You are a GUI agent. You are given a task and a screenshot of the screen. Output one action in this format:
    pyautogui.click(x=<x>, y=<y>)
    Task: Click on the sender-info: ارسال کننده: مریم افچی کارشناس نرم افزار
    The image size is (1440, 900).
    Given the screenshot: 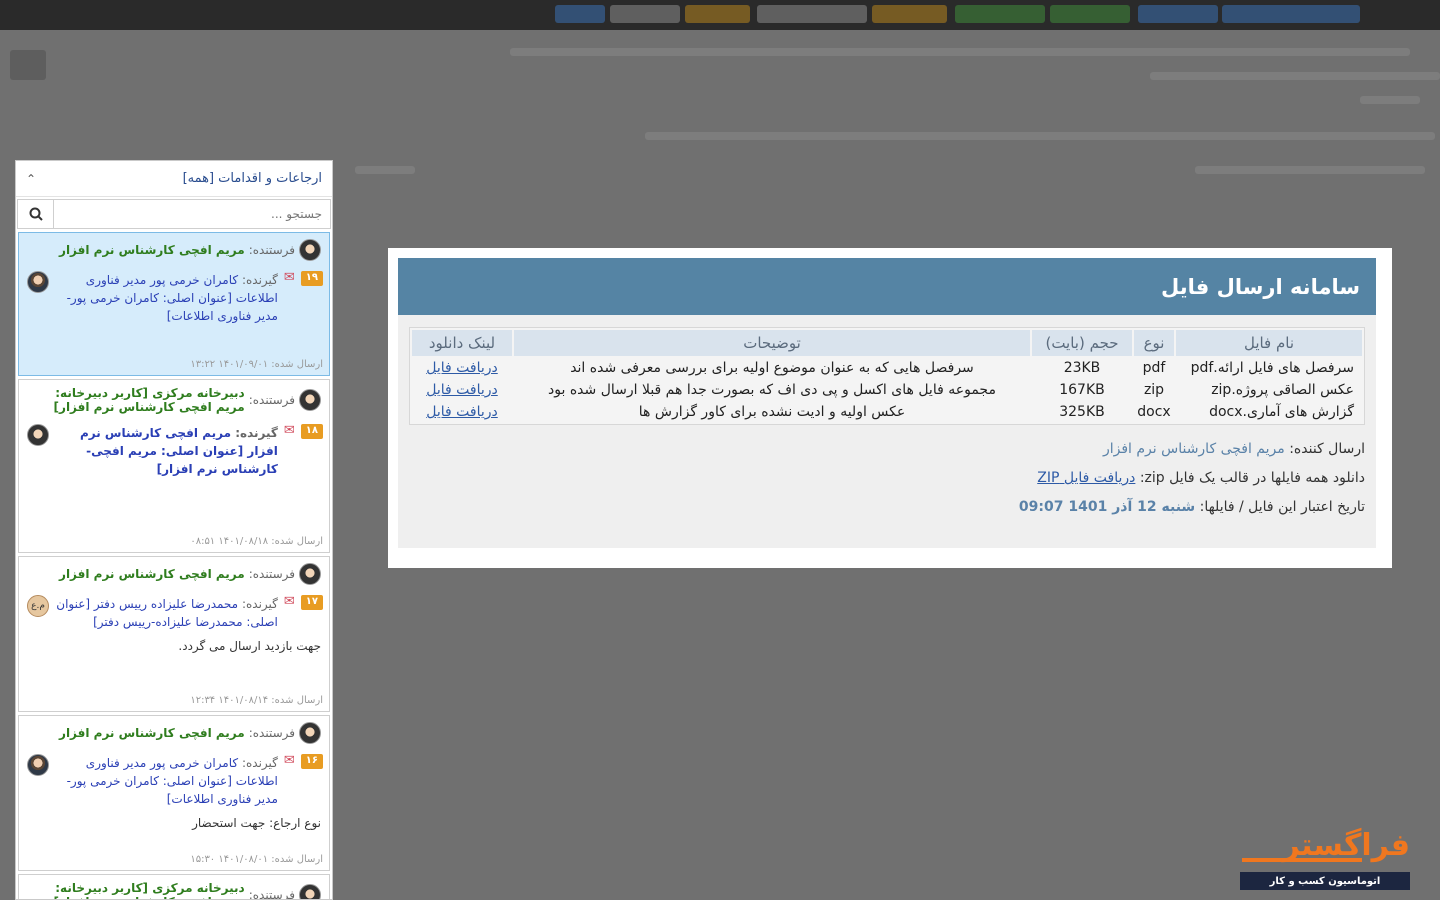 What is the action you would take?
    pyautogui.click(x=1233, y=449)
    